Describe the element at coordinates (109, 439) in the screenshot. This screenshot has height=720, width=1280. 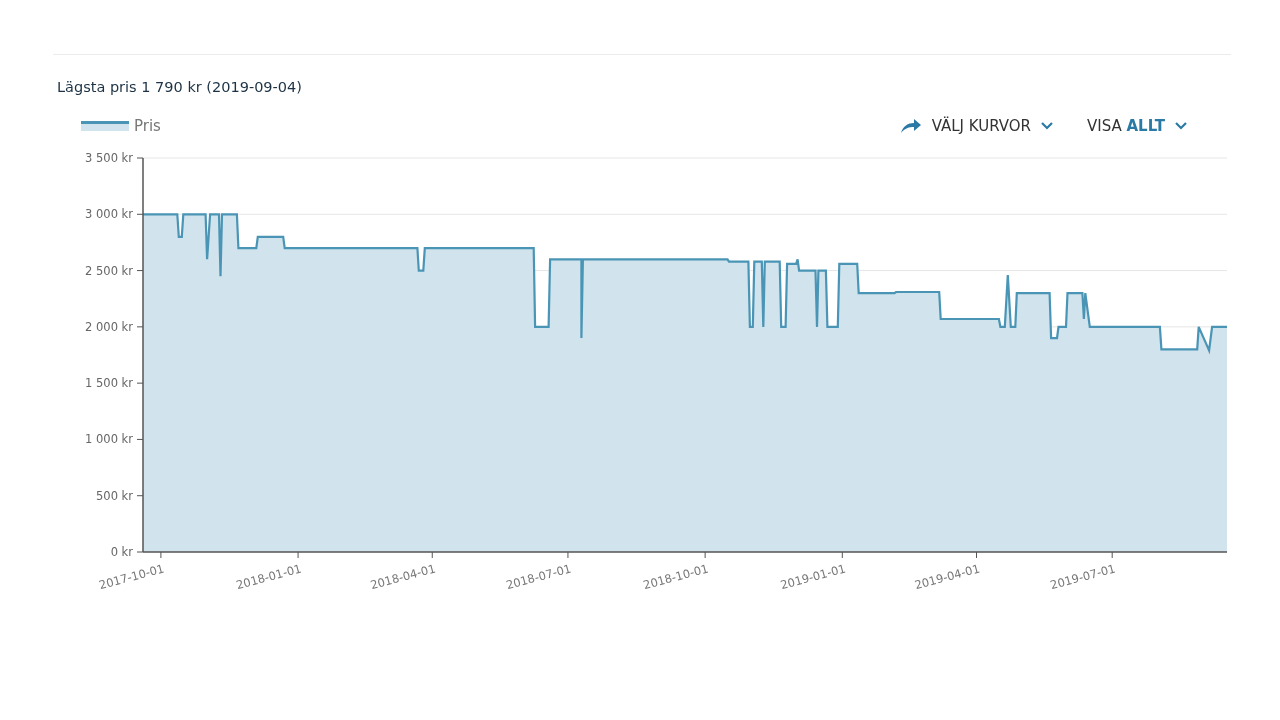
I see `y-tick-label: 1 000 kr` at that location.